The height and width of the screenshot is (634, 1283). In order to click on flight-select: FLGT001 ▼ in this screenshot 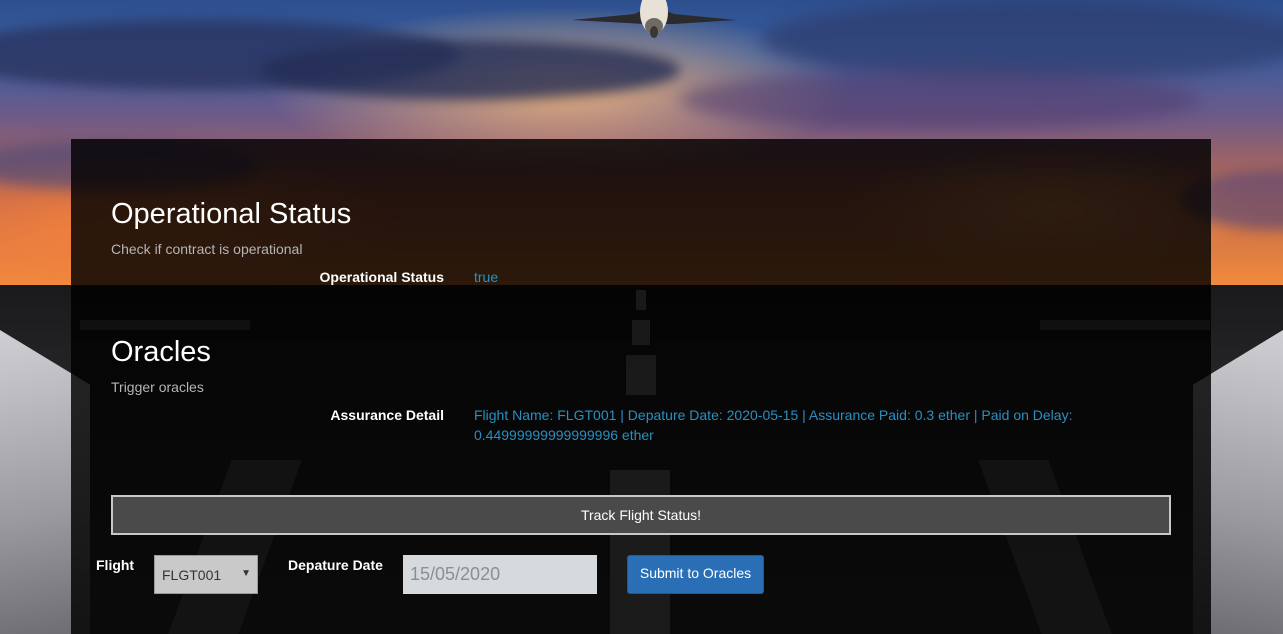, I will do `click(206, 574)`.